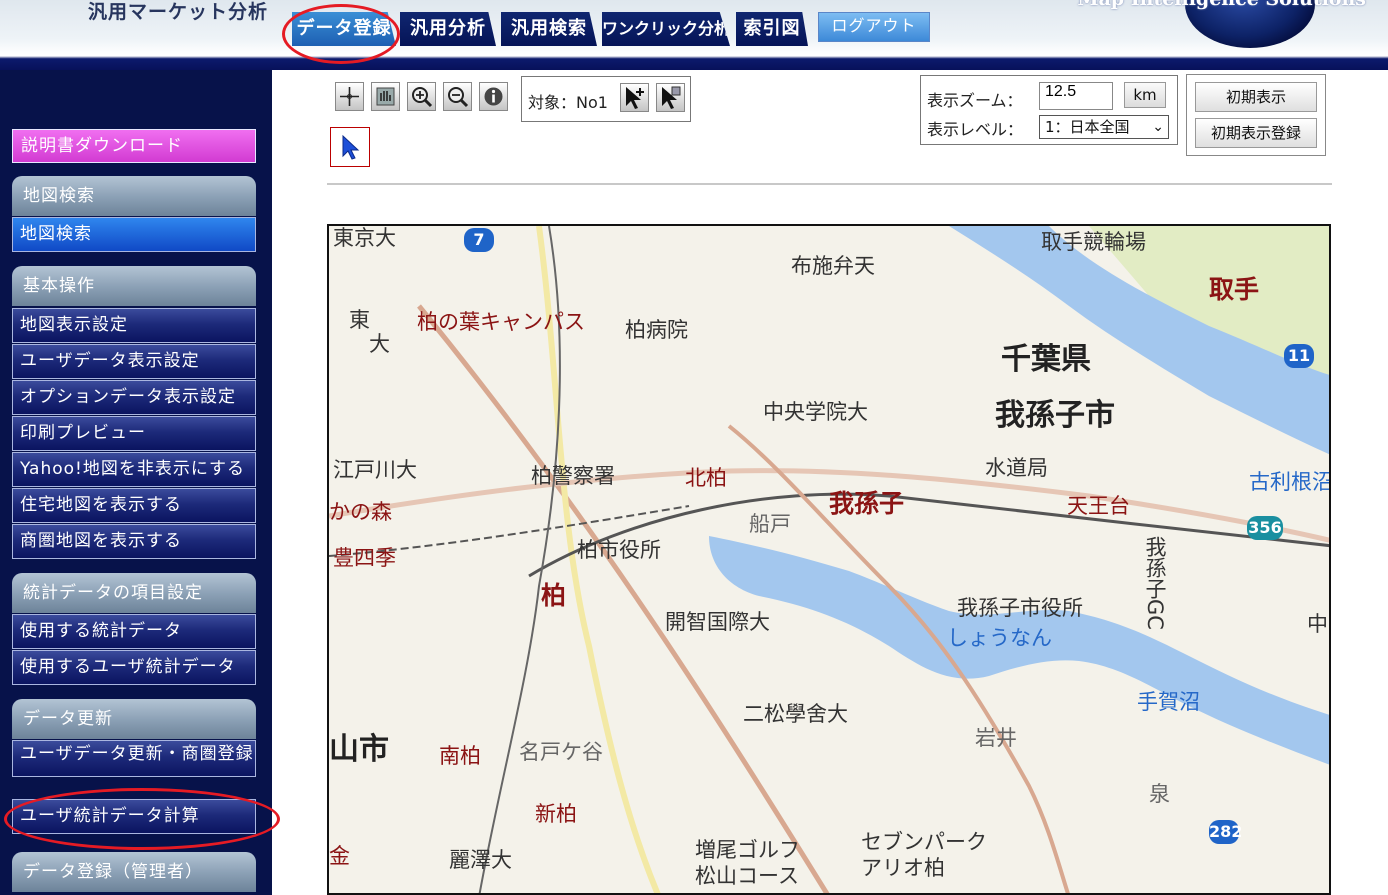 This screenshot has height=895, width=1388. What do you see at coordinates (706, 478) in the screenshot?
I see `map-label: 北柏` at bounding box center [706, 478].